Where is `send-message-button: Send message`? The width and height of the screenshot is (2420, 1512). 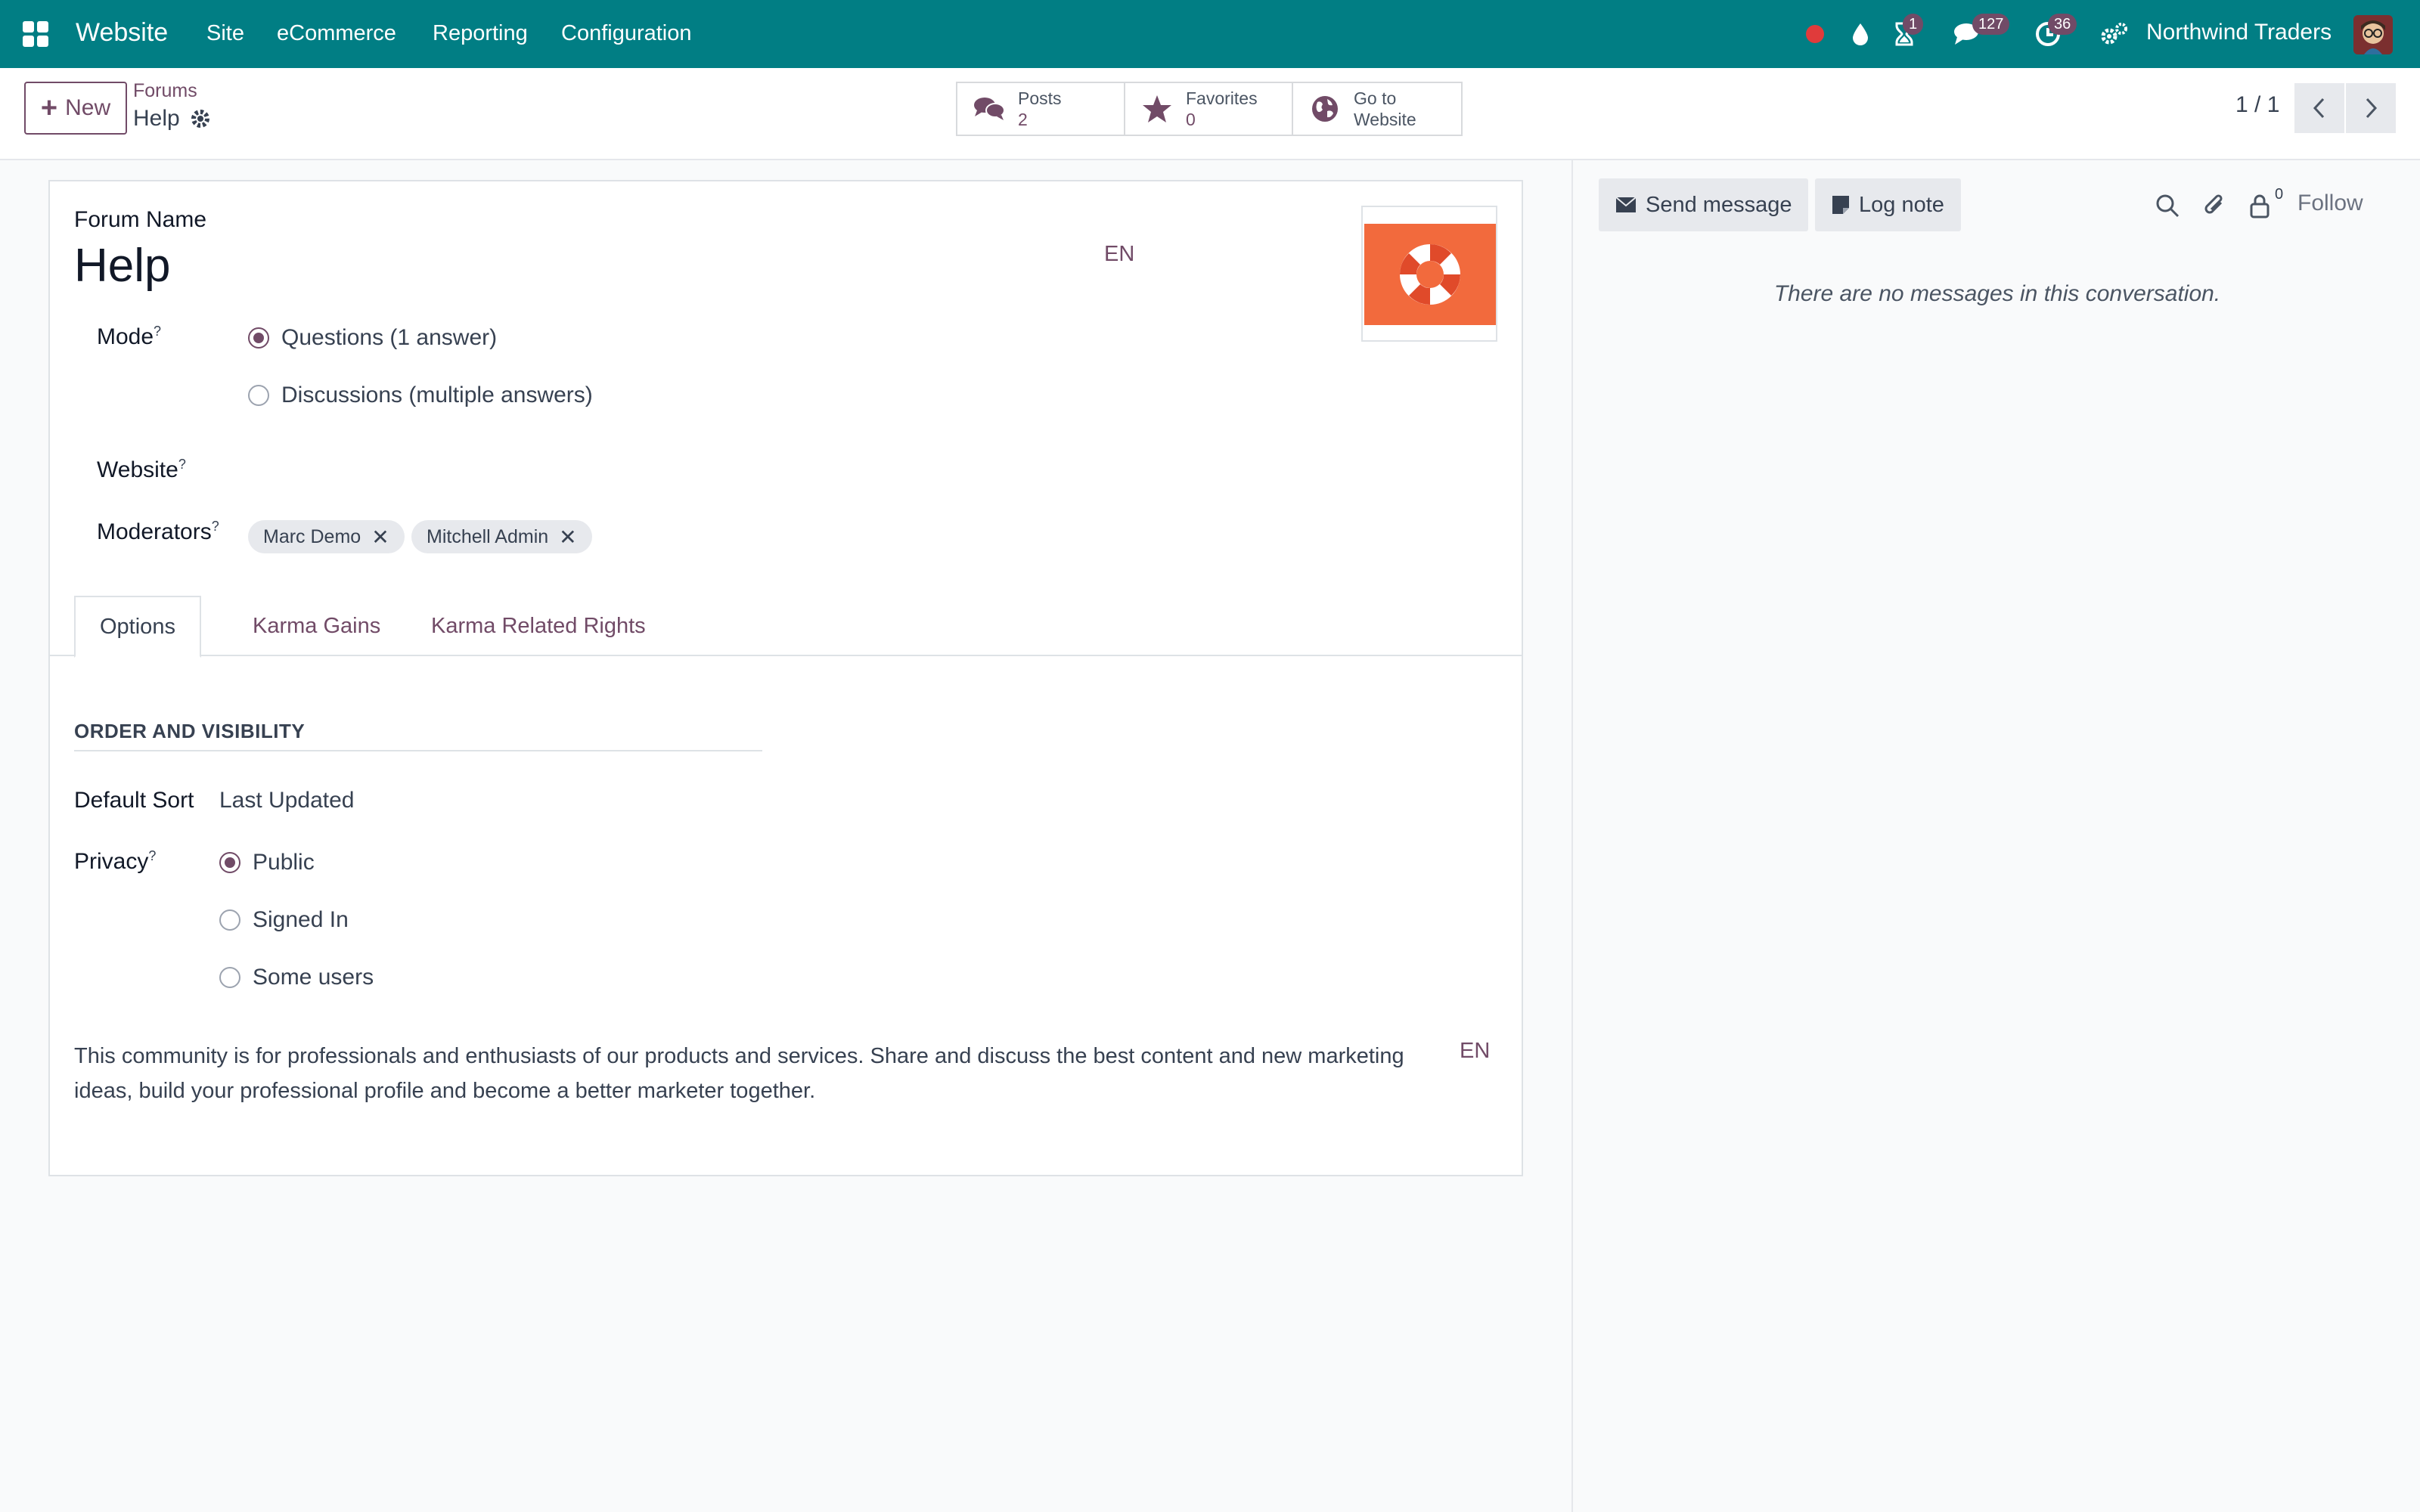
send-message-button: Send message is located at coordinates (1704, 205).